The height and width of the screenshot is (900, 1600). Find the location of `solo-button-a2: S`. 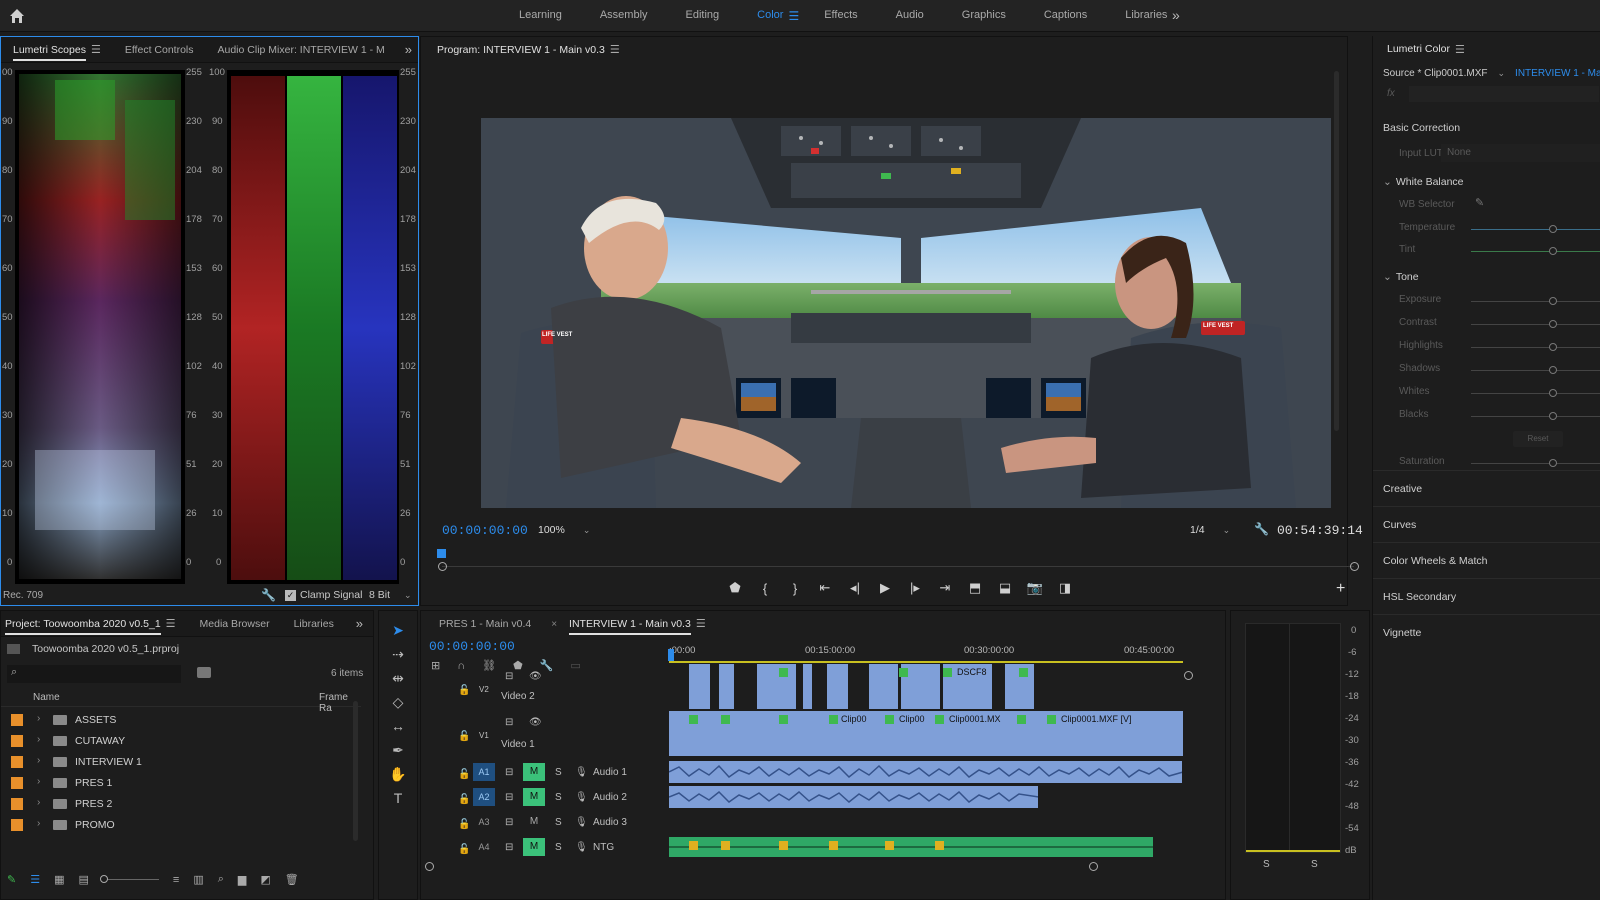

solo-button-a2: S is located at coordinates (558, 797).